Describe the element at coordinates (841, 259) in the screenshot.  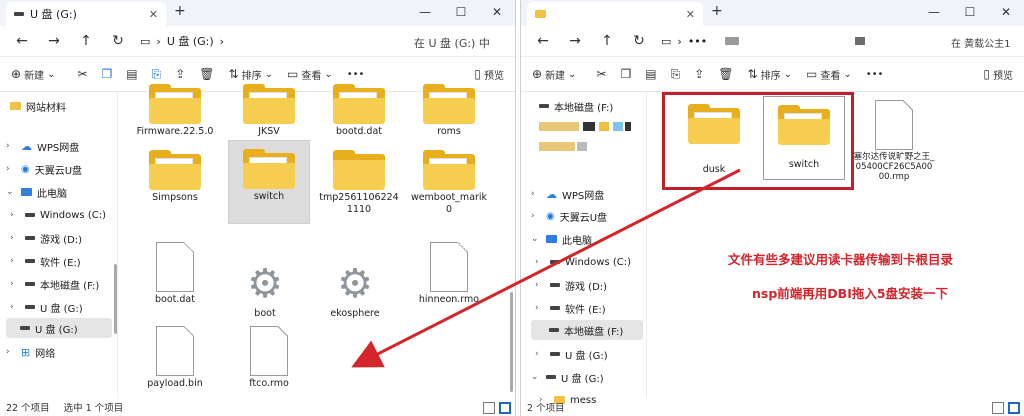
I see `annotation-line-1: 文件有些多建议用读卡器传输到卡根目录` at that location.